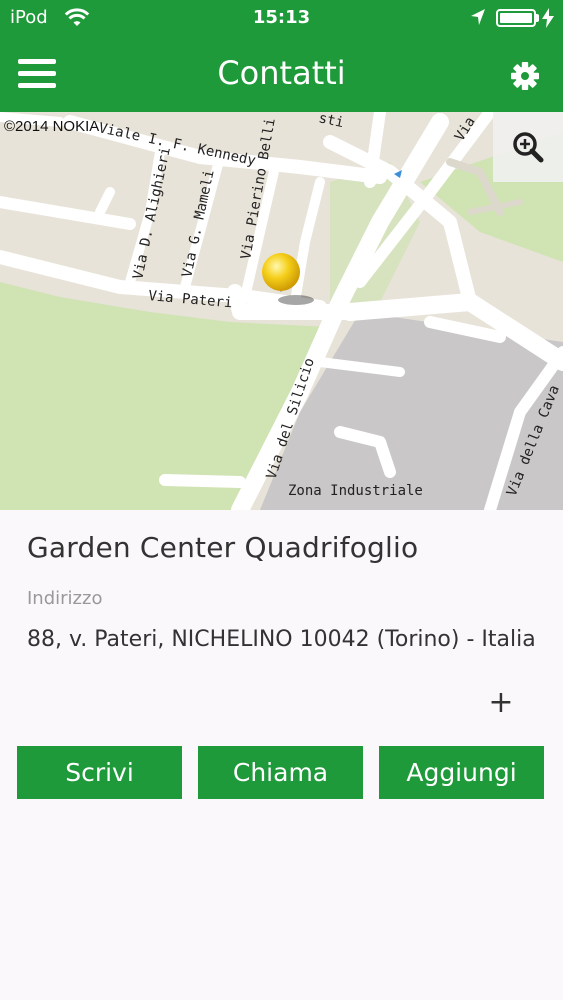  What do you see at coordinates (331, 121) in the screenshot?
I see `street-label-top-fragment: sti` at bounding box center [331, 121].